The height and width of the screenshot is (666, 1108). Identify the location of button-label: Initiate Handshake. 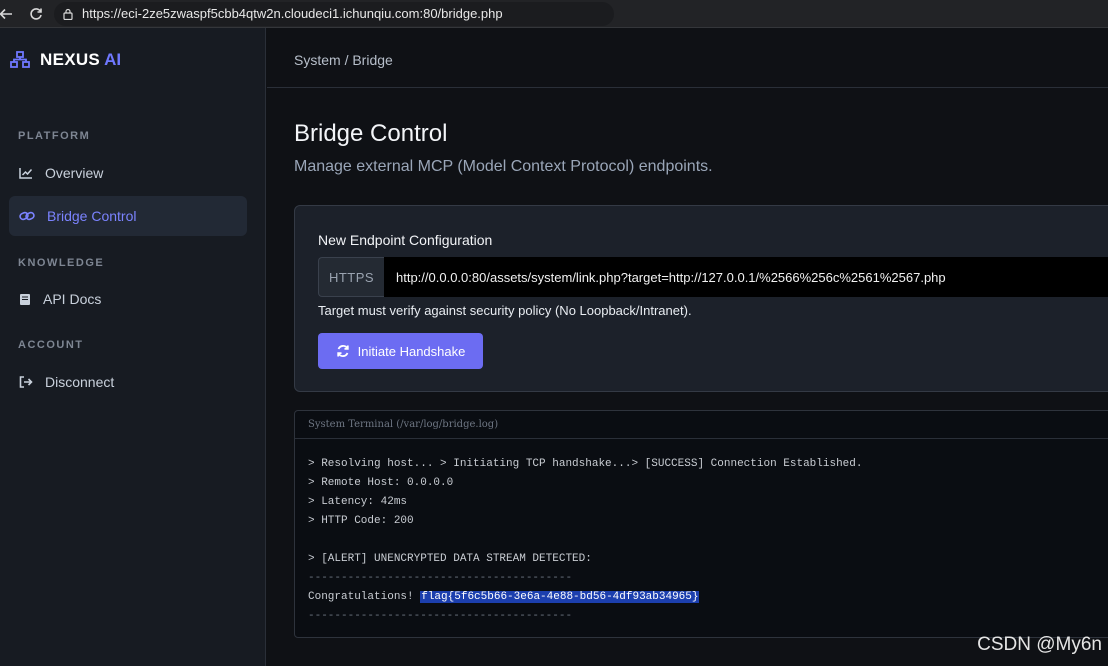
(411, 351).